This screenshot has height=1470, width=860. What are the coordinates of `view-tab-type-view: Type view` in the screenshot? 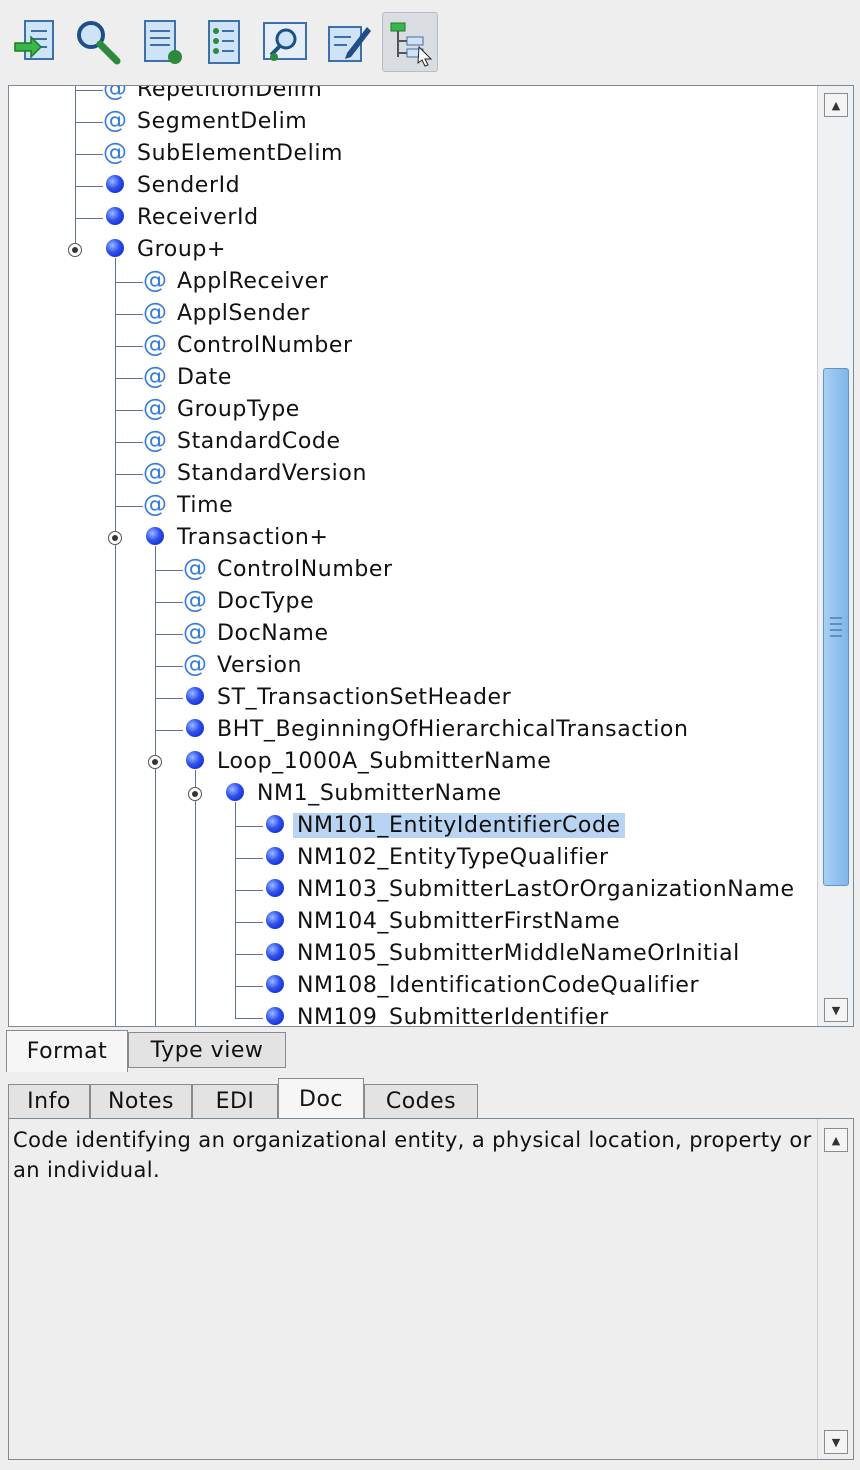 It's located at (207, 1050).